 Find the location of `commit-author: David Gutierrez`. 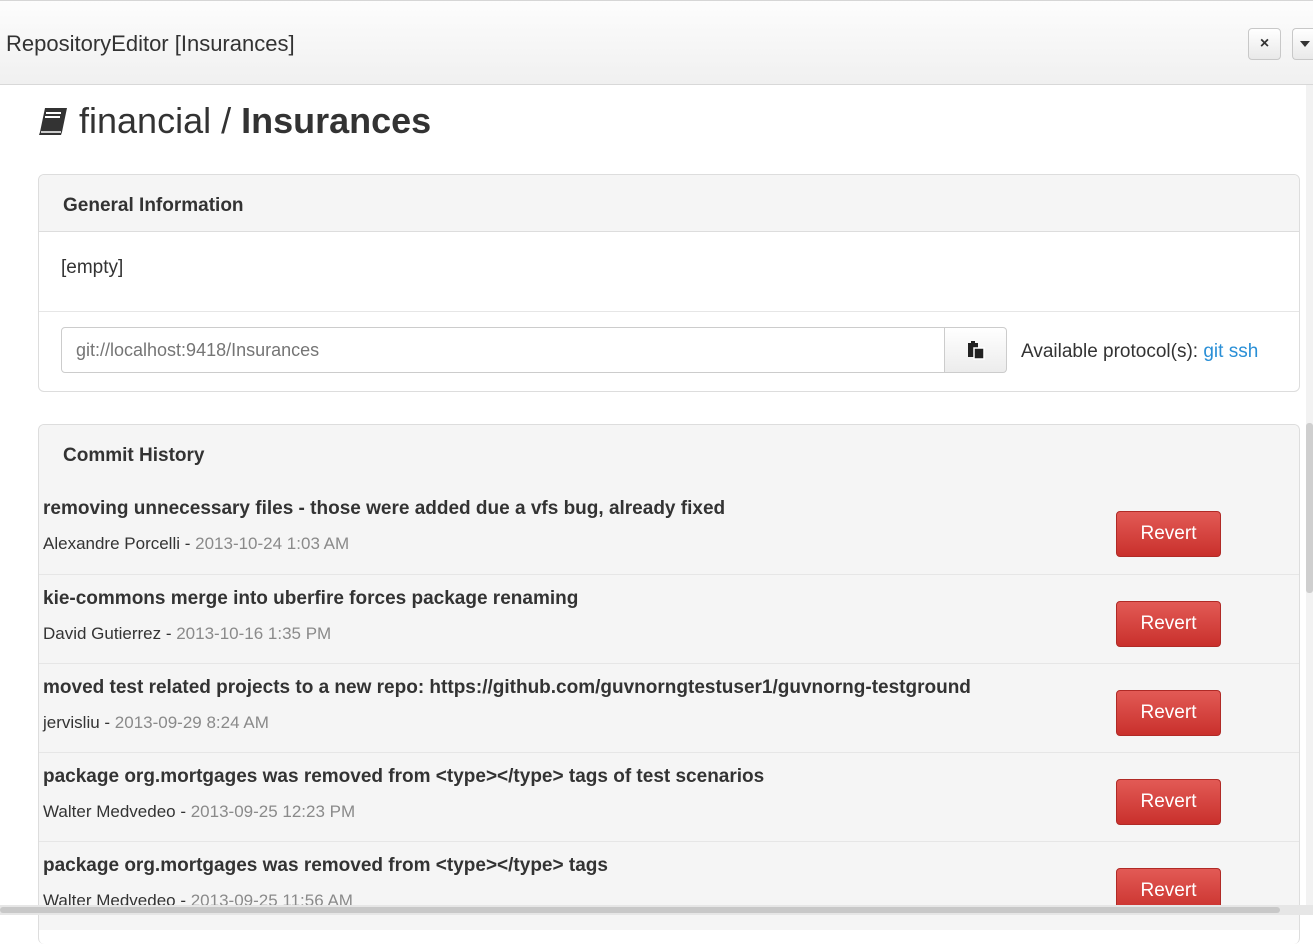

commit-author: David Gutierrez is located at coordinates (102, 633).